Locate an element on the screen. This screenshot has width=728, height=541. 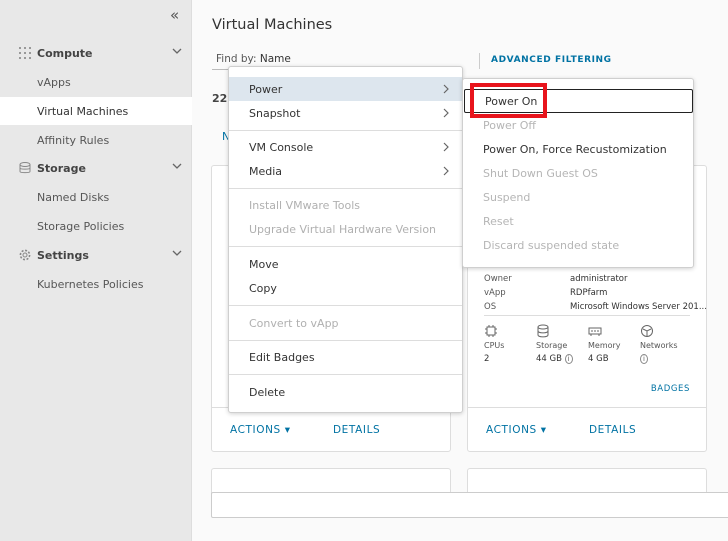
submenu-item-power-on: Power On is located at coordinates (578, 101).